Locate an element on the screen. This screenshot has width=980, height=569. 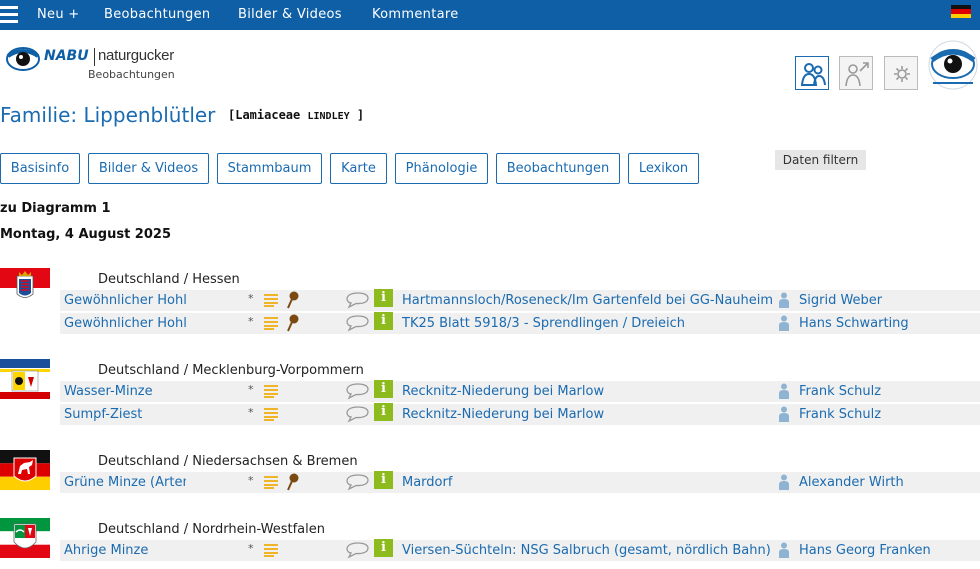
eye-logo-icon is located at coordinates (23, 59).